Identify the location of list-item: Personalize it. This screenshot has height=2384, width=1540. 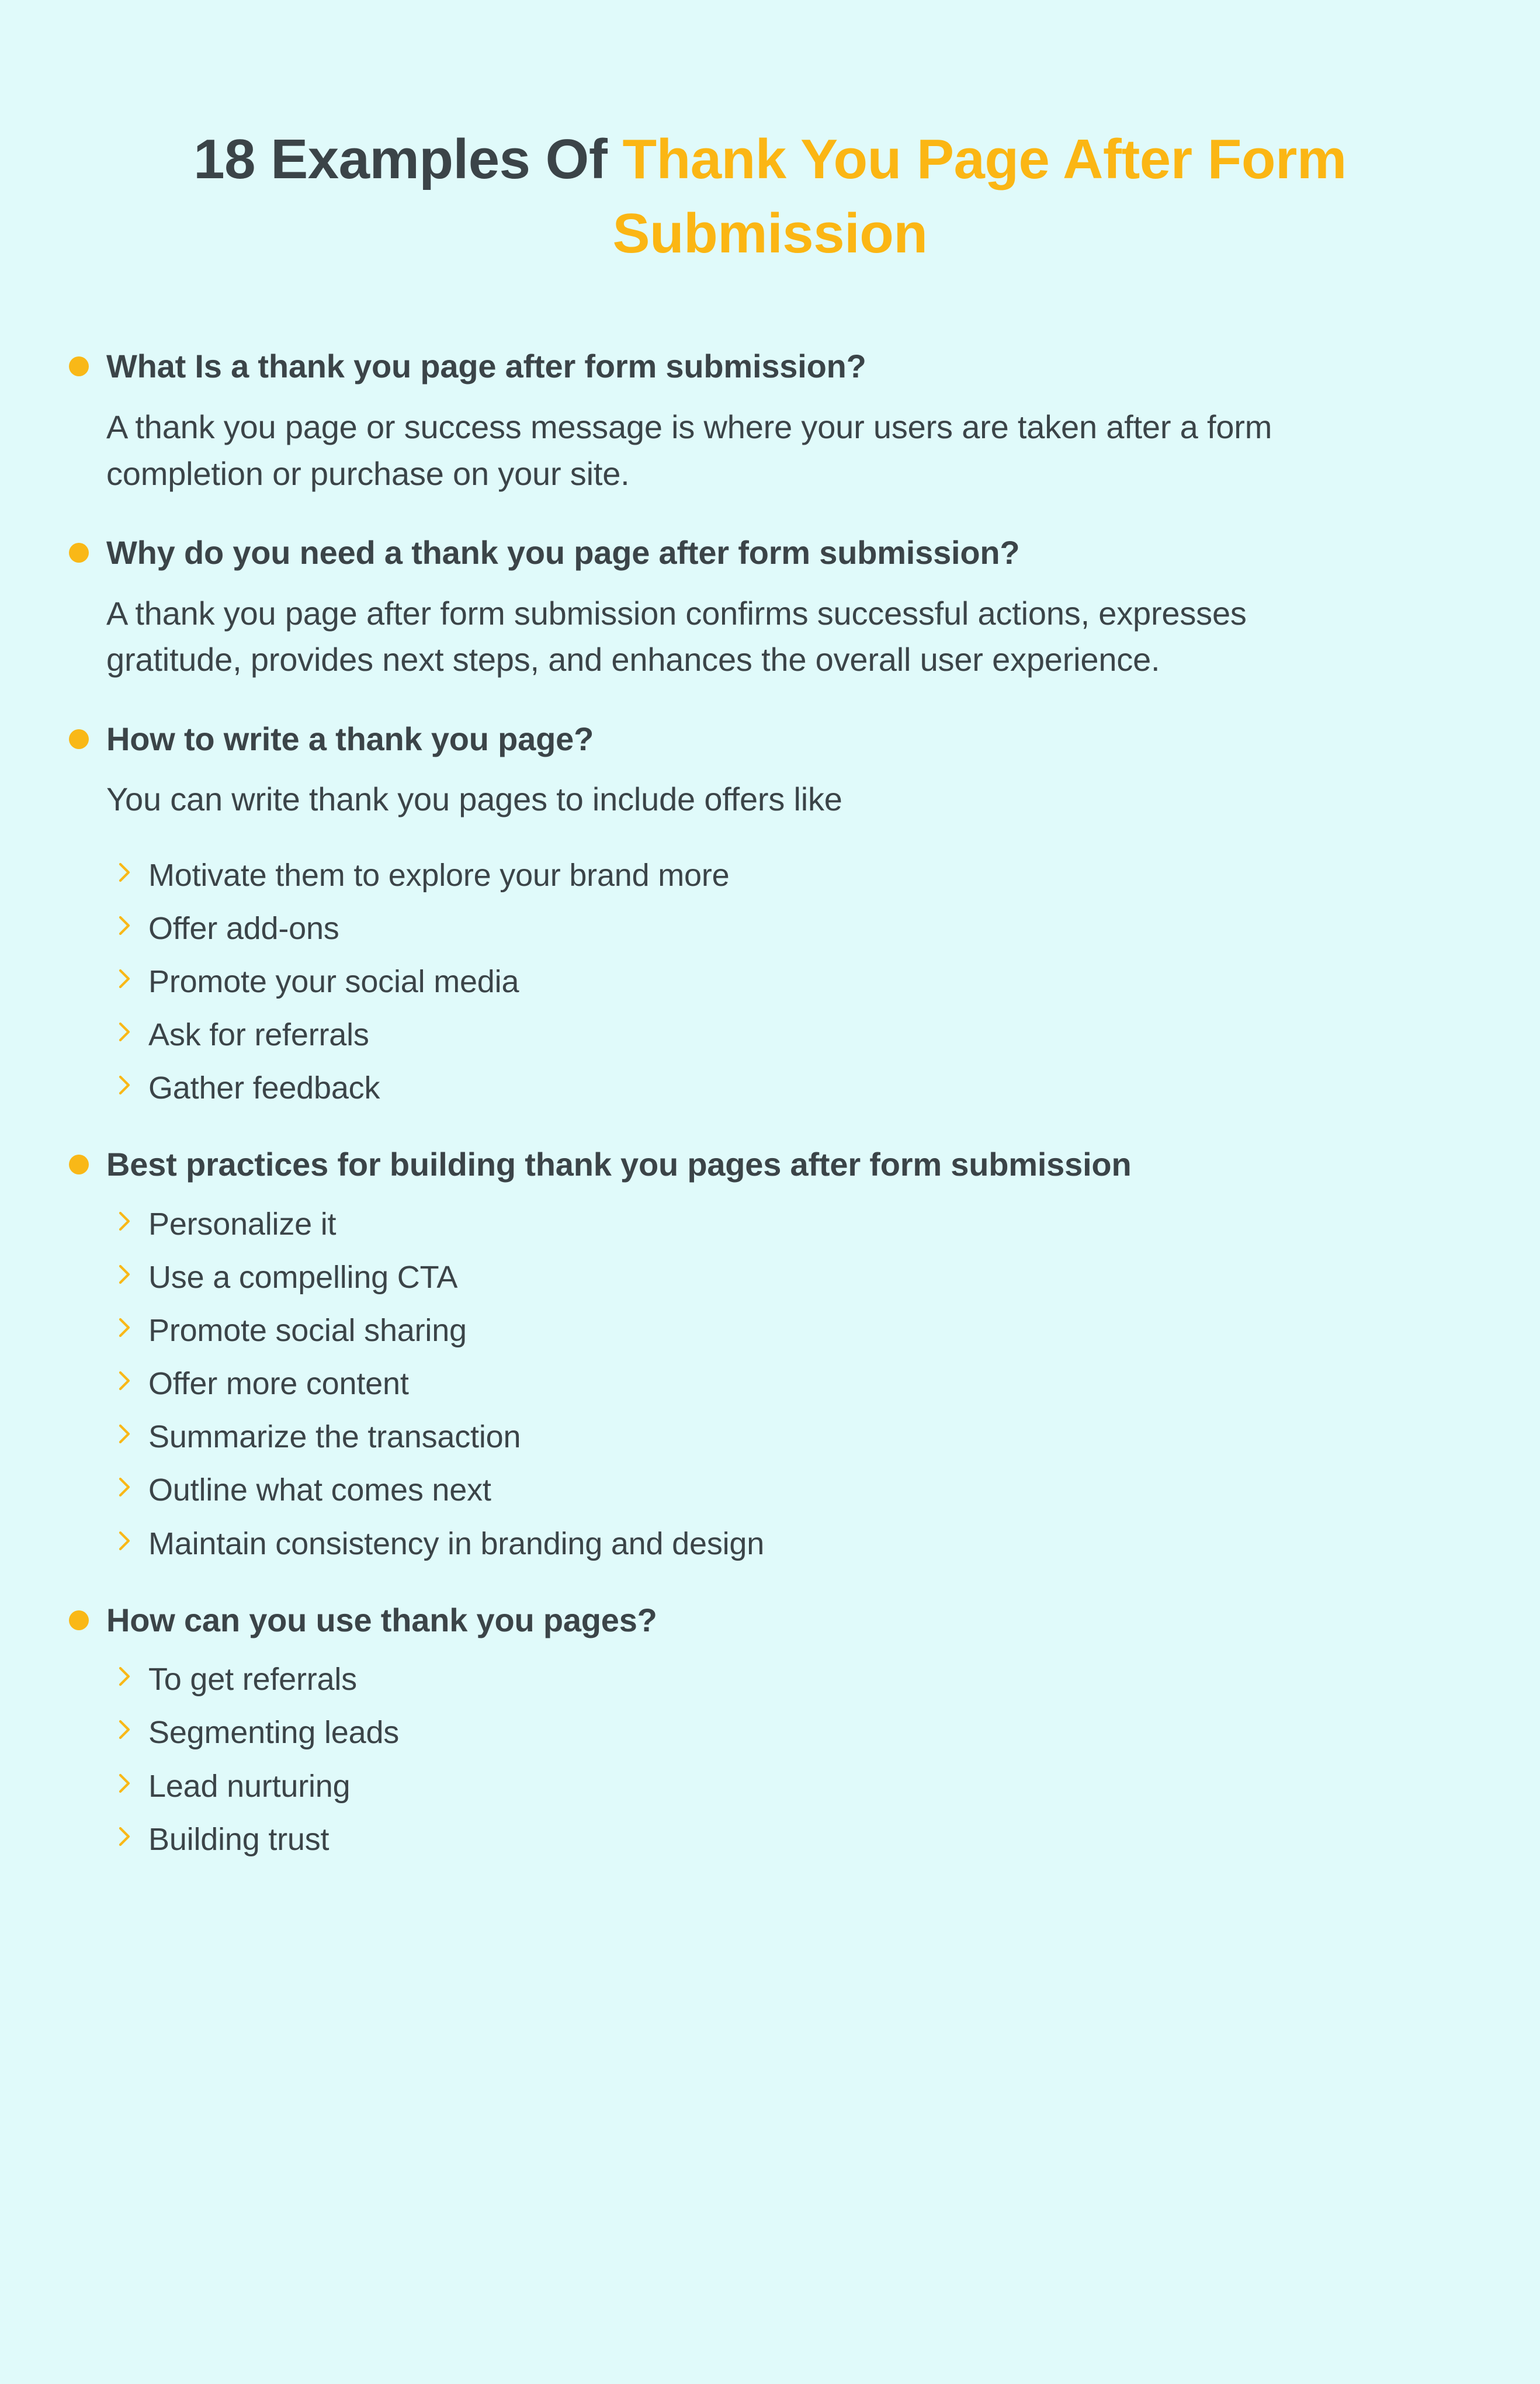
(787, 1224).